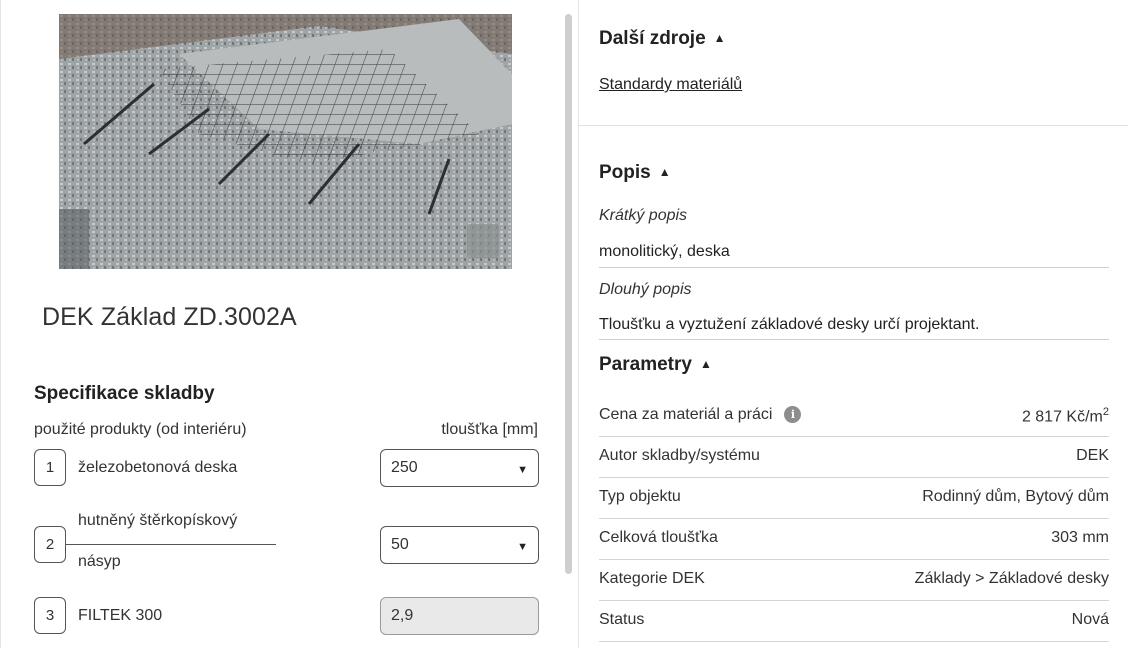 Image resolution: width=1128 pixels, height=648 pixels. Describe the element at coordinates (459, 616) in the screenshot. I see `thickness-readonly-field: 2,9` at that location.